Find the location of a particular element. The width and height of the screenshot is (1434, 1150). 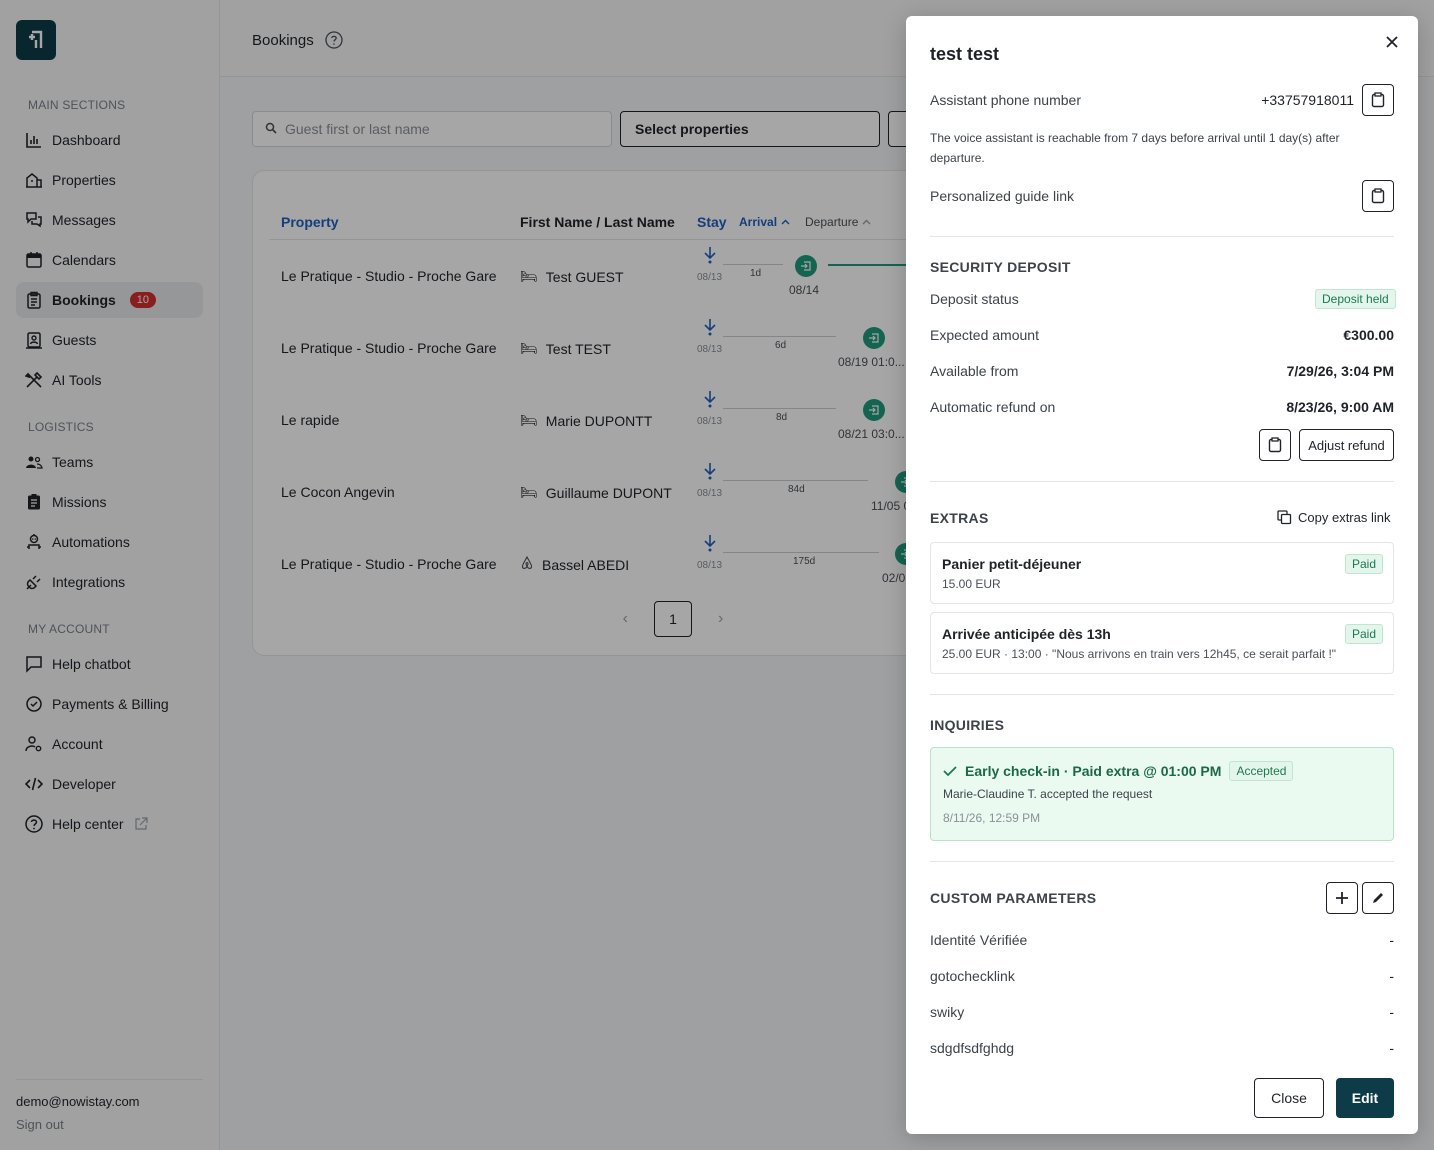

deposit-status-badge: Deposit held is located at coordinates (1355, 299).